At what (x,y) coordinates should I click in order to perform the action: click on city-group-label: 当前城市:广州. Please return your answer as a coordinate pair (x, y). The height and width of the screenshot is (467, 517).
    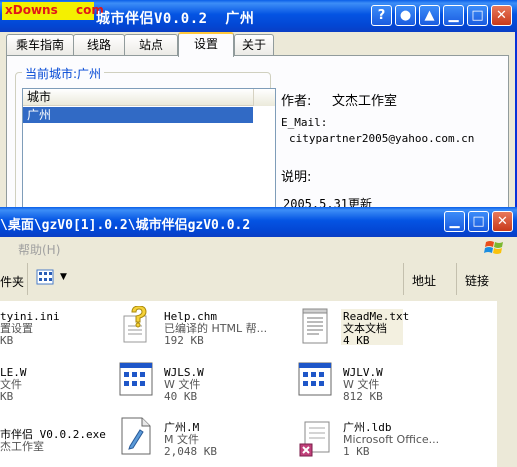
    Looking at the image, I should click on (63, 73).